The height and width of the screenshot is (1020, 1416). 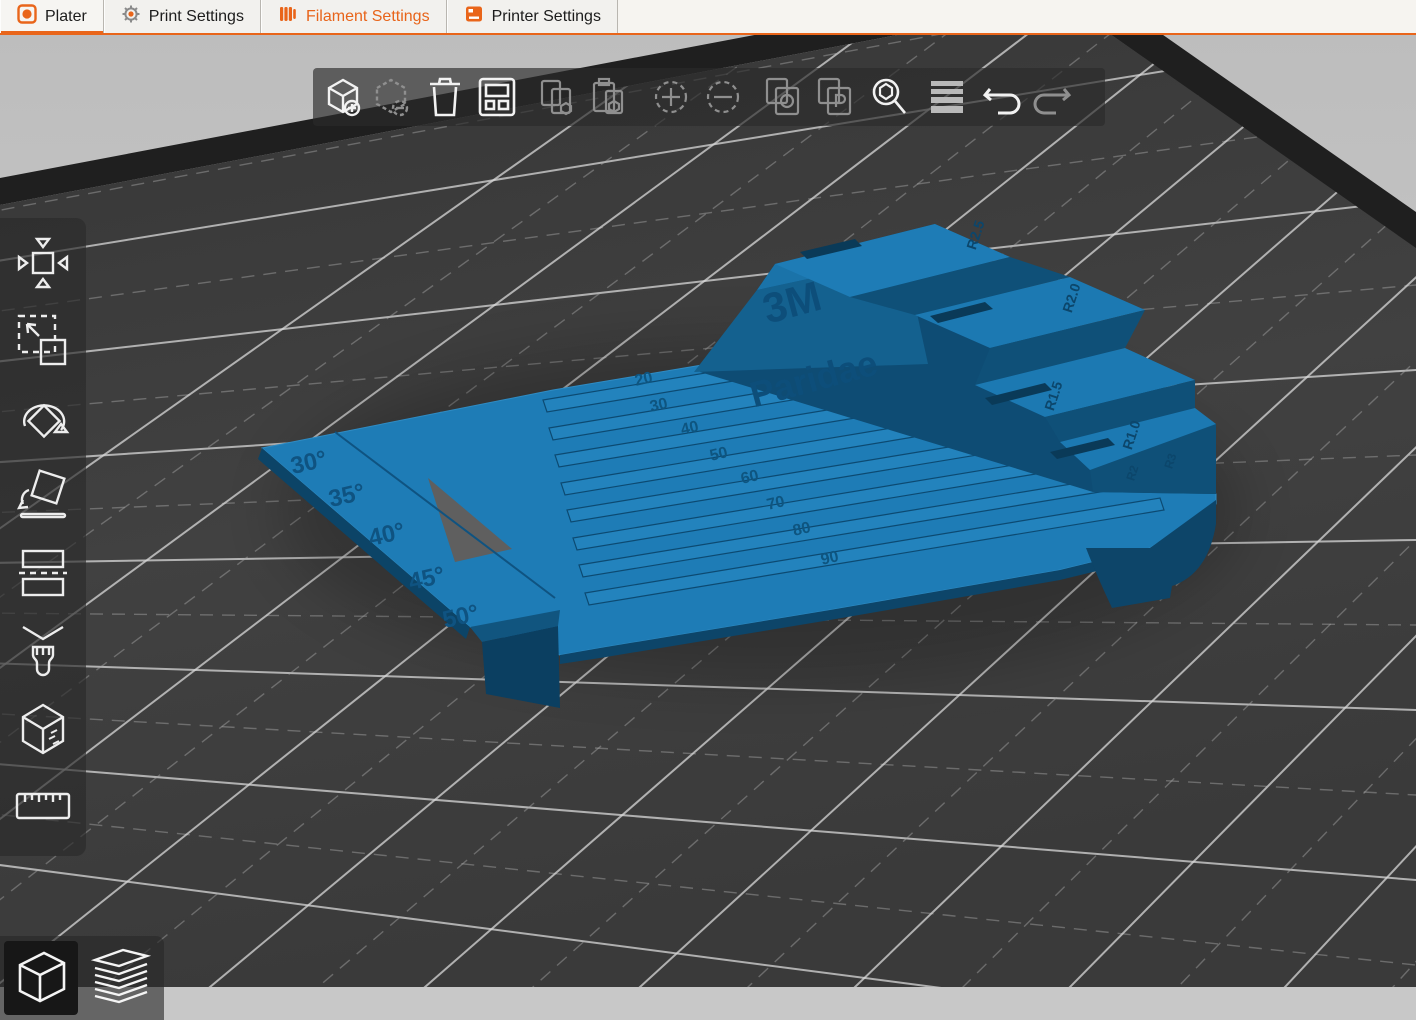 What do you see at coordinates (131, 16) in the screenshot?
I see `print-settings-icon` at bounding box center [131, 16].